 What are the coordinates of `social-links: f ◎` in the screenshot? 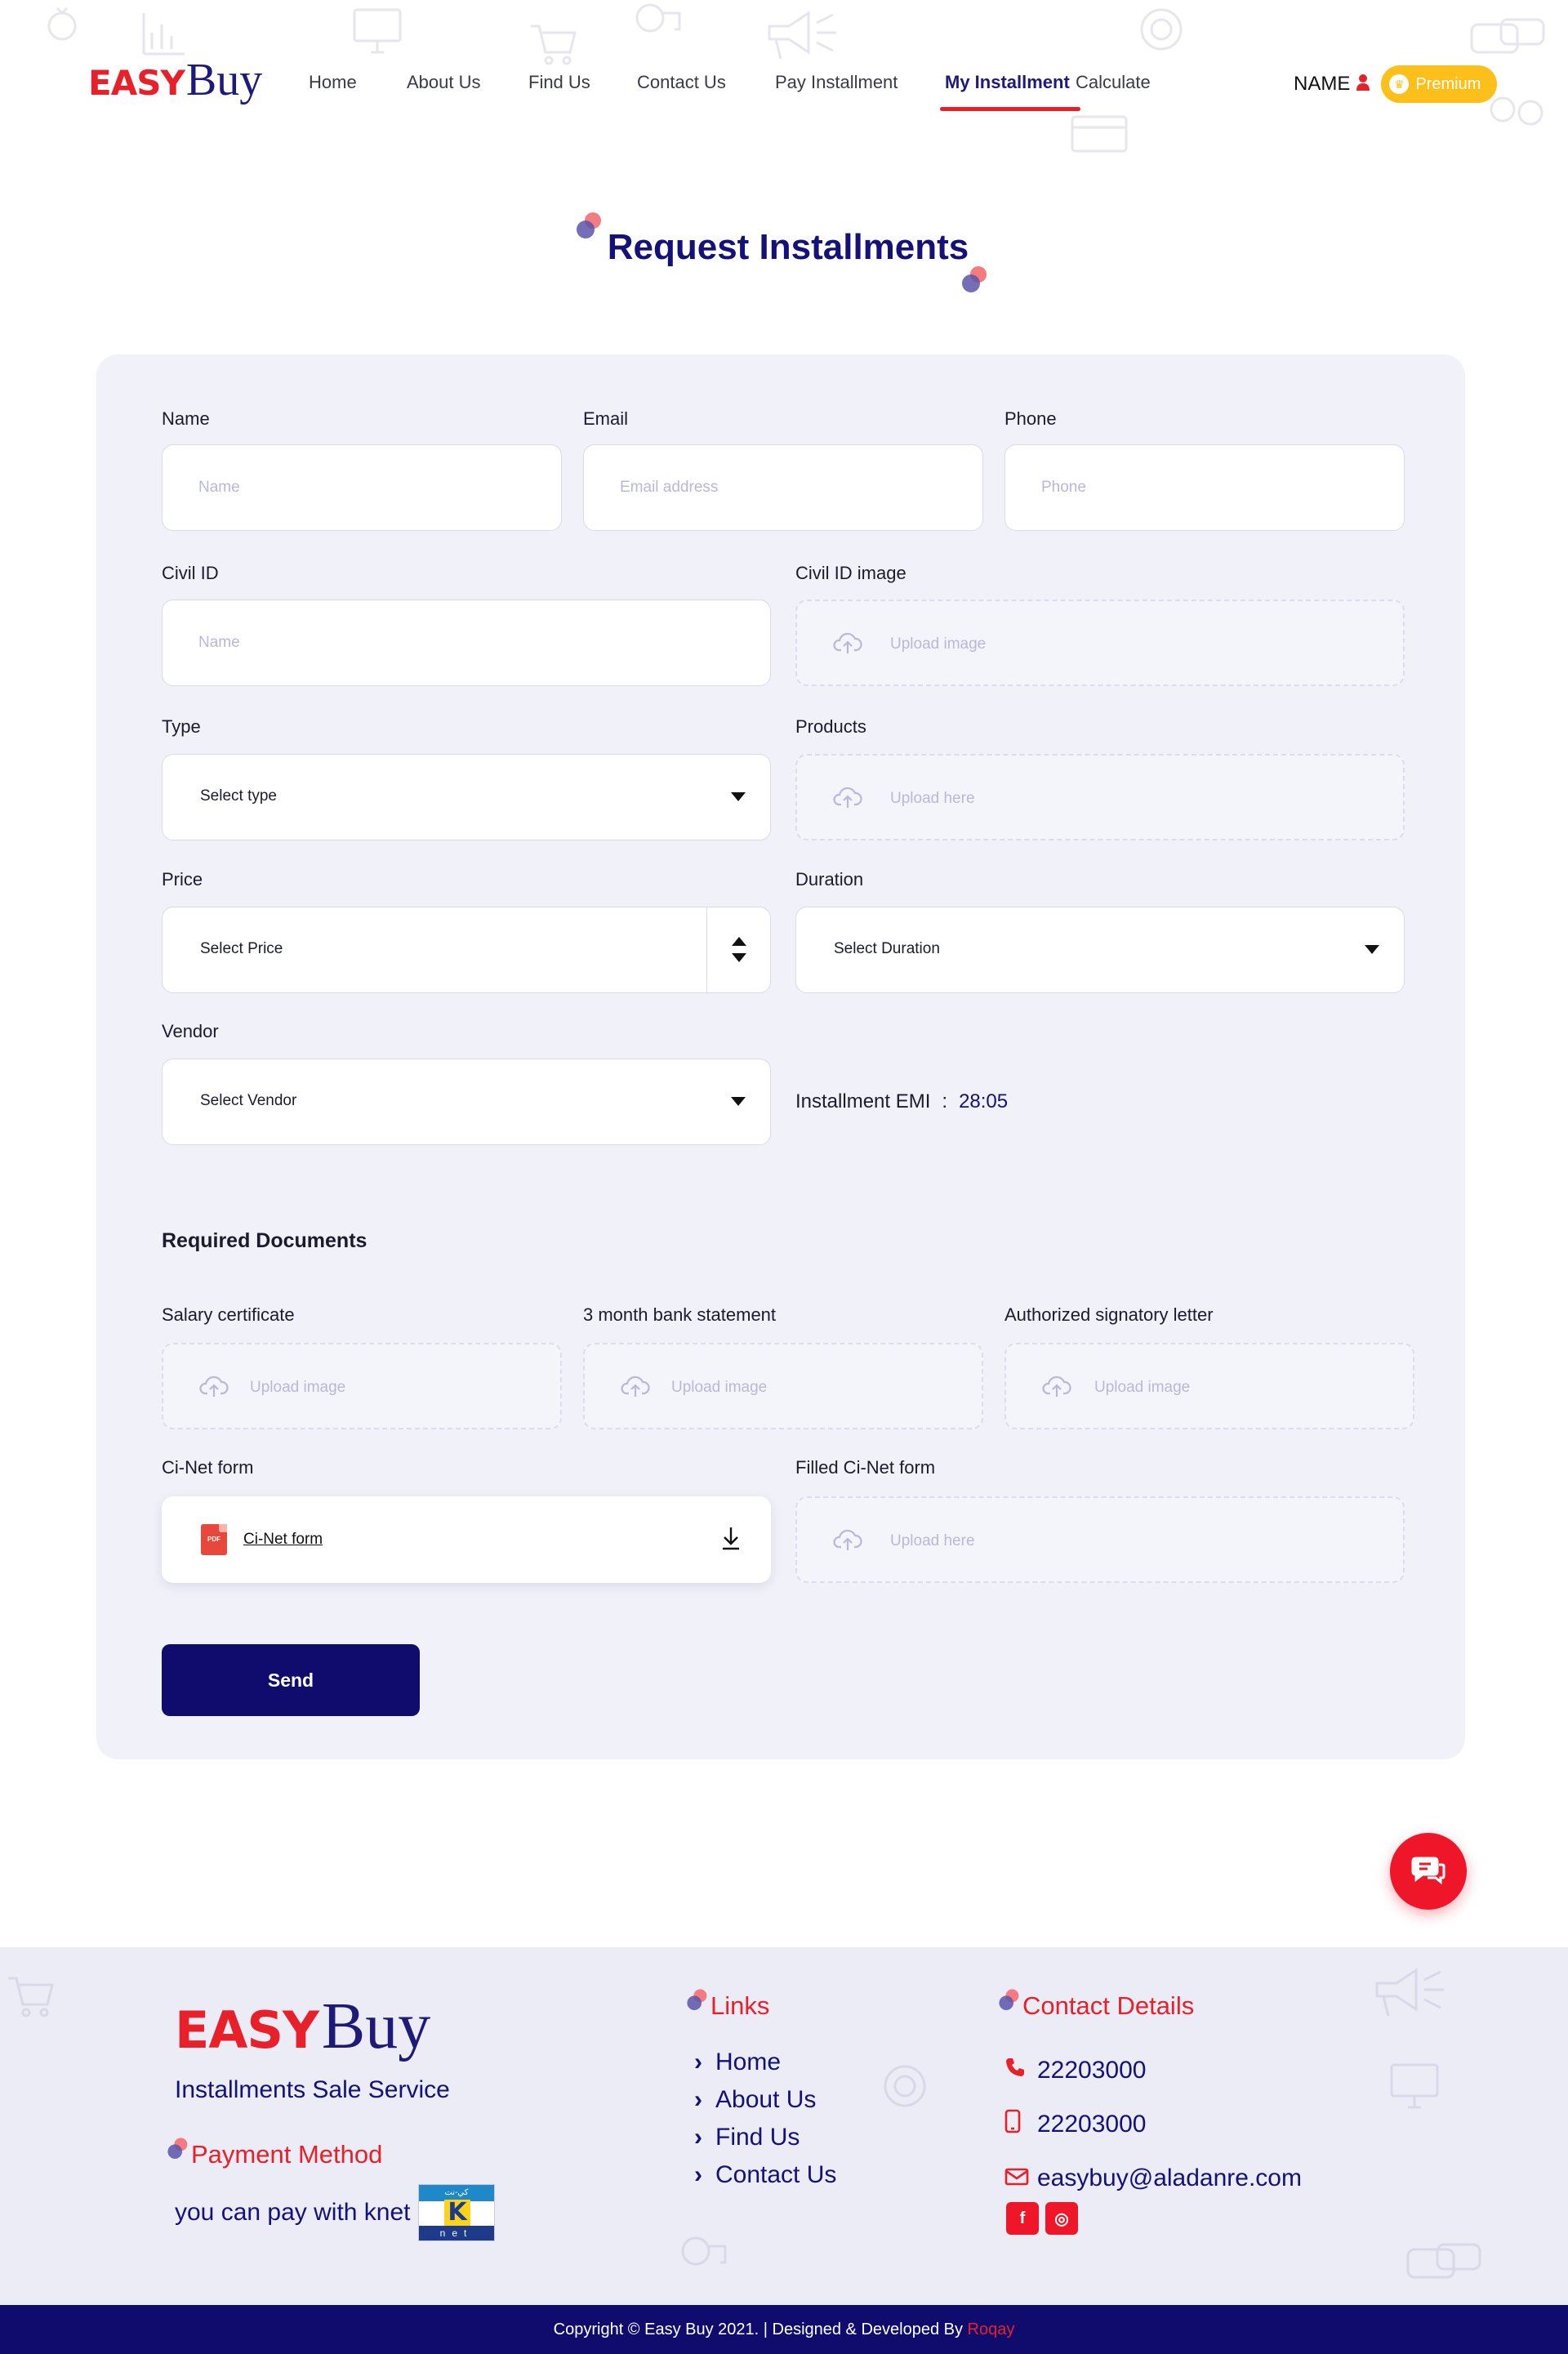 It's located at (1042, 2218).